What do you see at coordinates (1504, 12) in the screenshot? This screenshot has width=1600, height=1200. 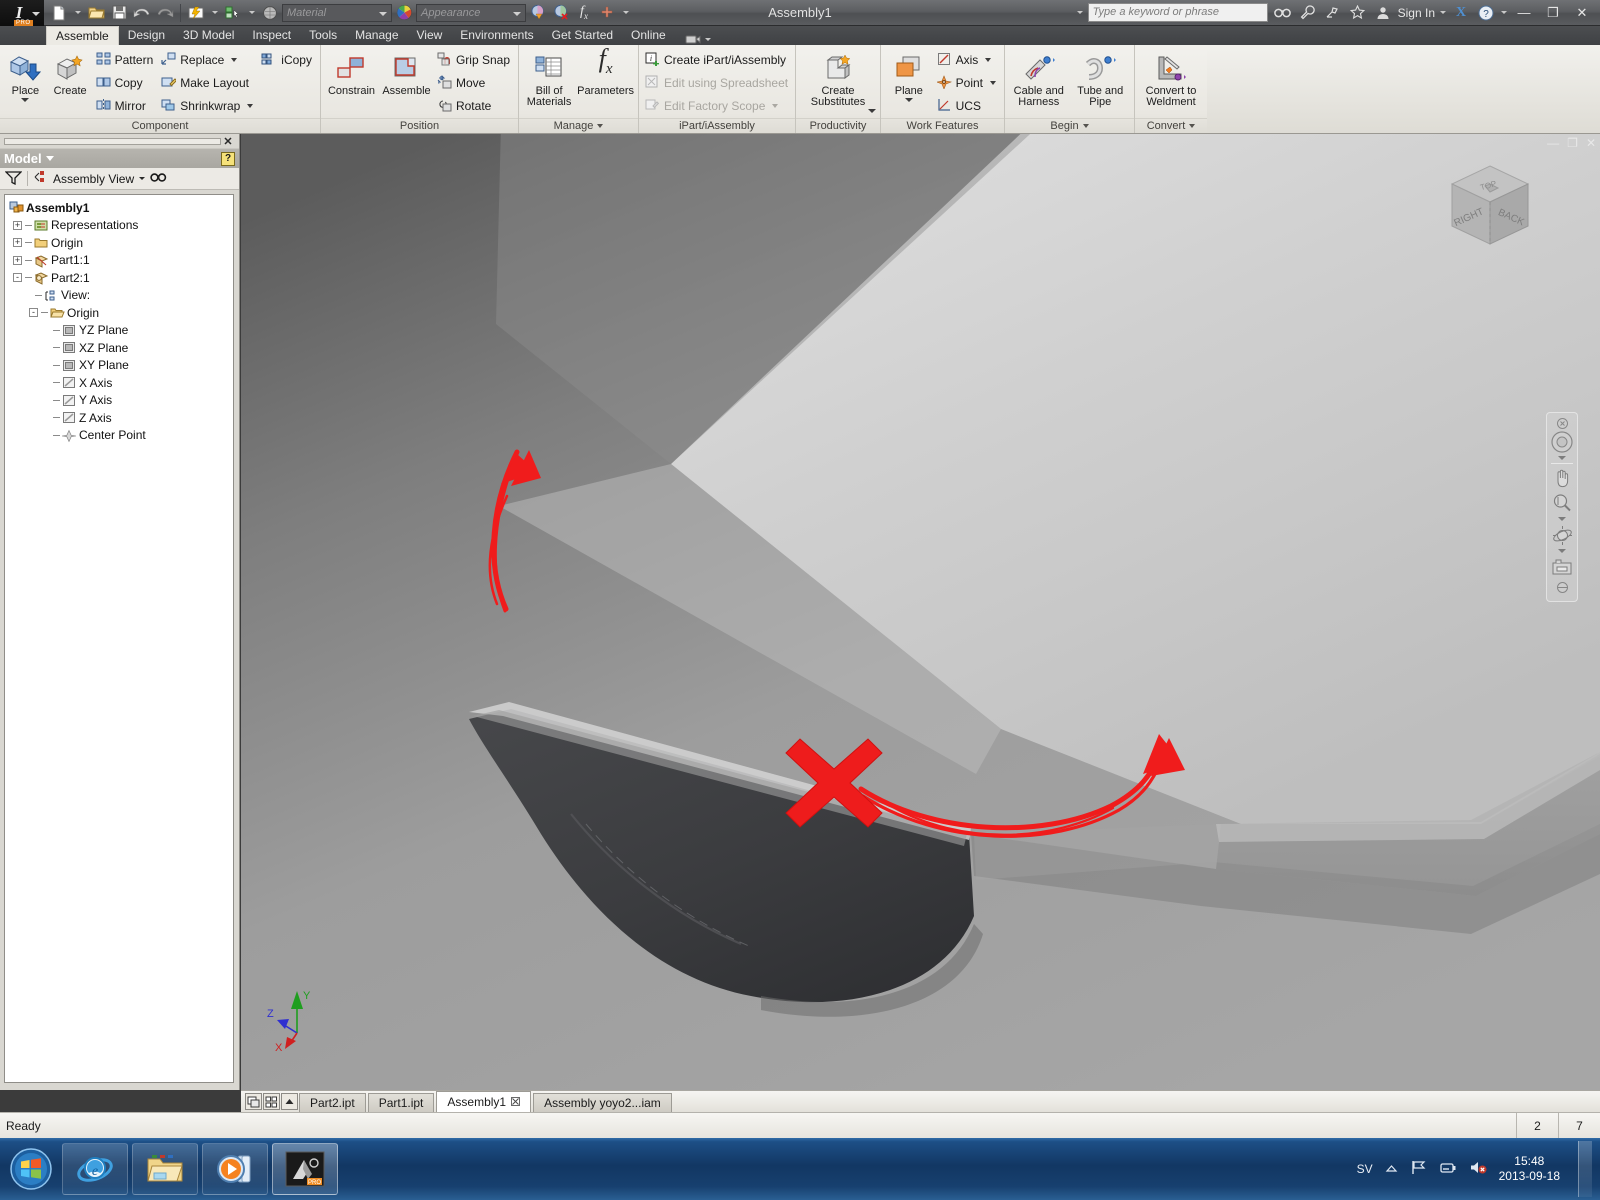 I see `help-dropdown-icon` at bounding box center [1504, 12].